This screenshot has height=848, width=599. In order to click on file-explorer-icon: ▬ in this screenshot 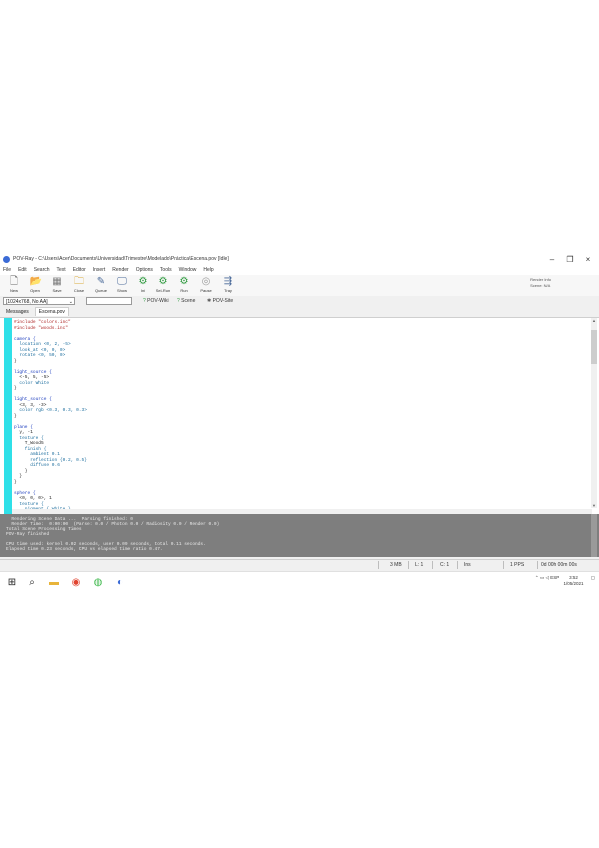, I will do `click(54, 583)`.